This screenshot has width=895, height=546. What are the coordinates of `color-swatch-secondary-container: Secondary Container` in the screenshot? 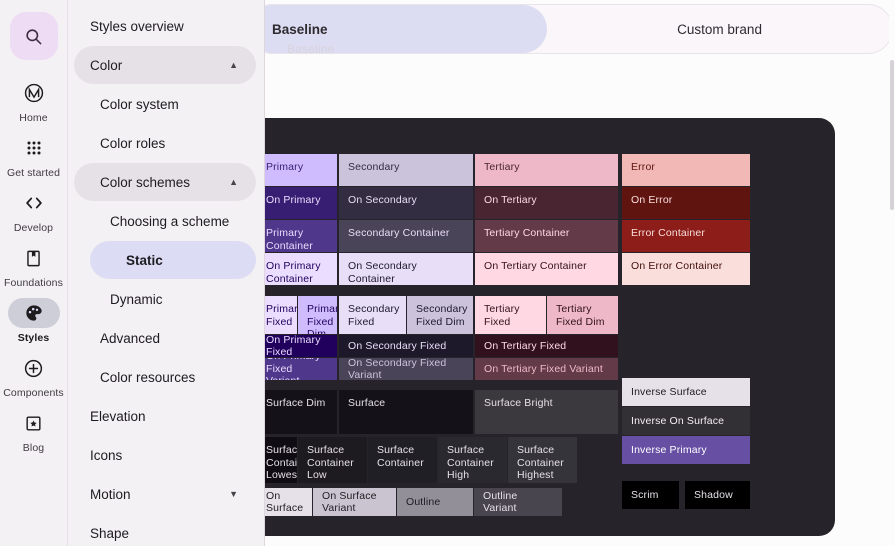 It's located at (406, 236).